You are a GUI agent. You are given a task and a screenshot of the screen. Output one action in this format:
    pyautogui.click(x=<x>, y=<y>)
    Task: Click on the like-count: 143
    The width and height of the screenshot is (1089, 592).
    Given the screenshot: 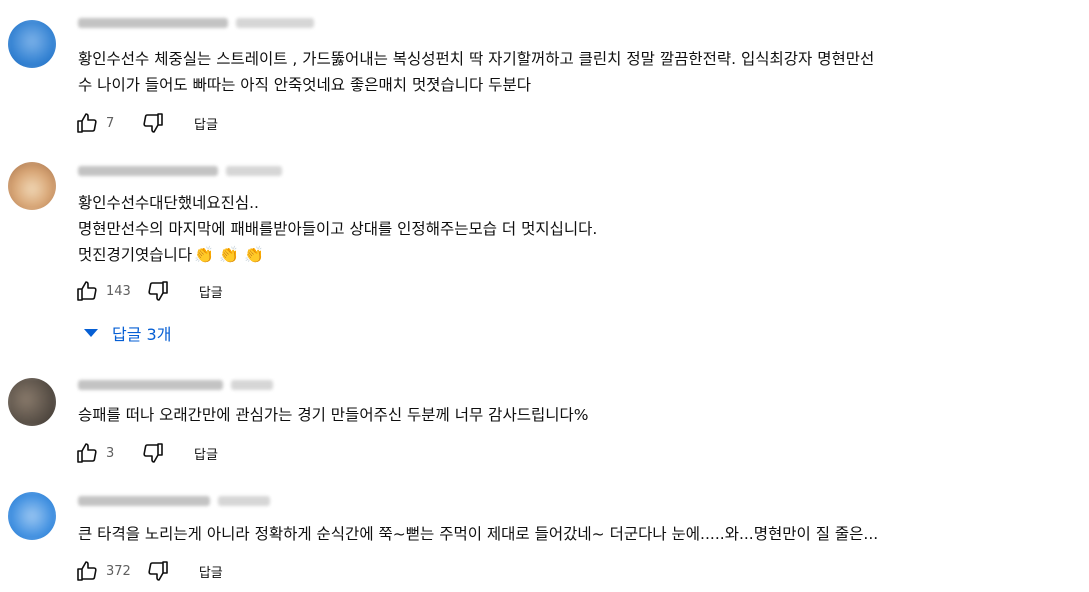 What is the action you would take?
    pyautogui.click(x=118, y=291)
    